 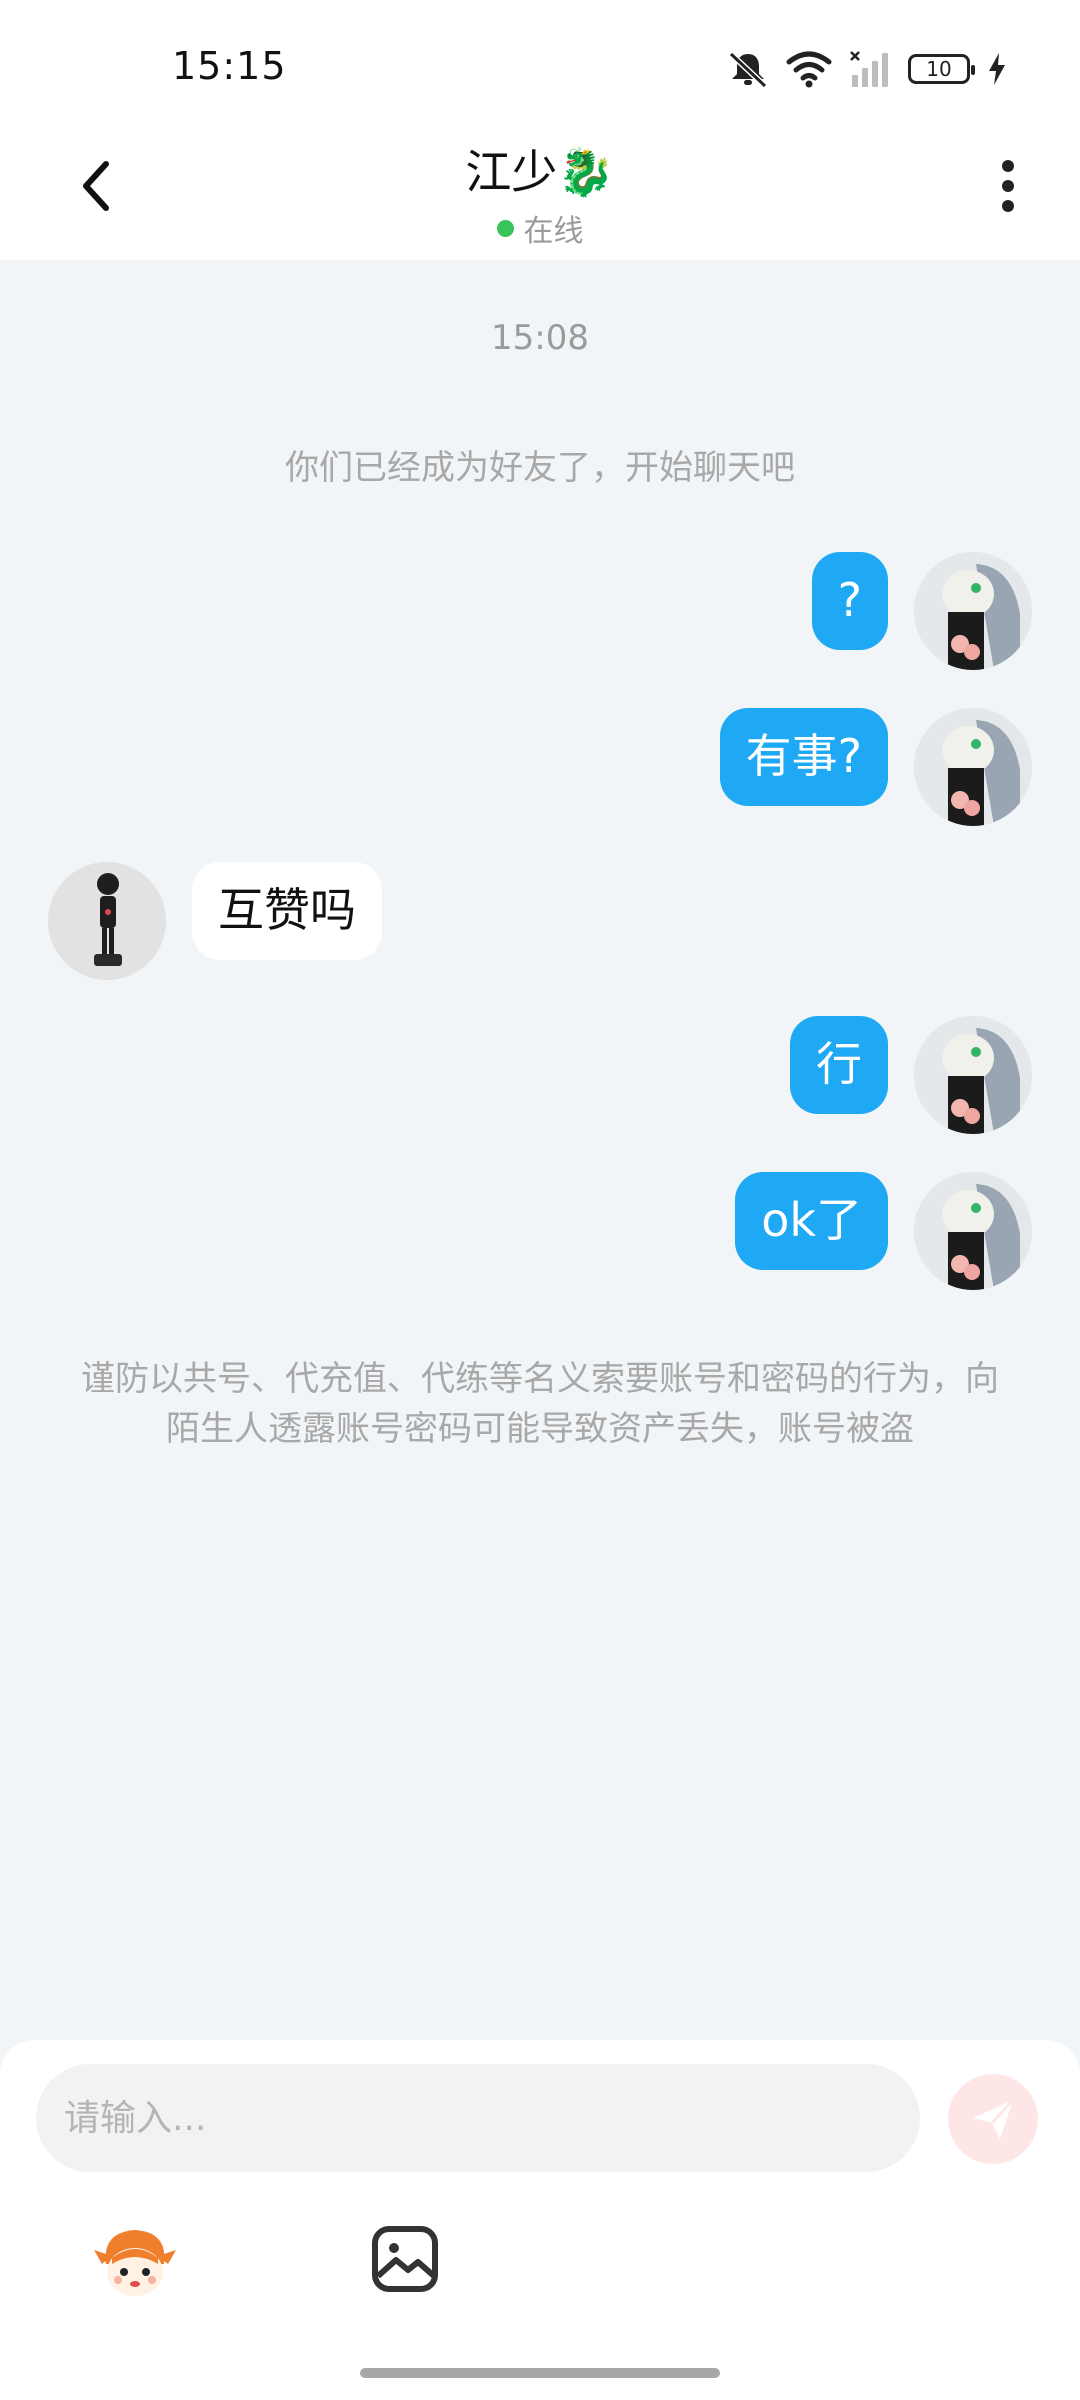 I want to click on message-row: 互赞吗, so click(x=215, y=921).